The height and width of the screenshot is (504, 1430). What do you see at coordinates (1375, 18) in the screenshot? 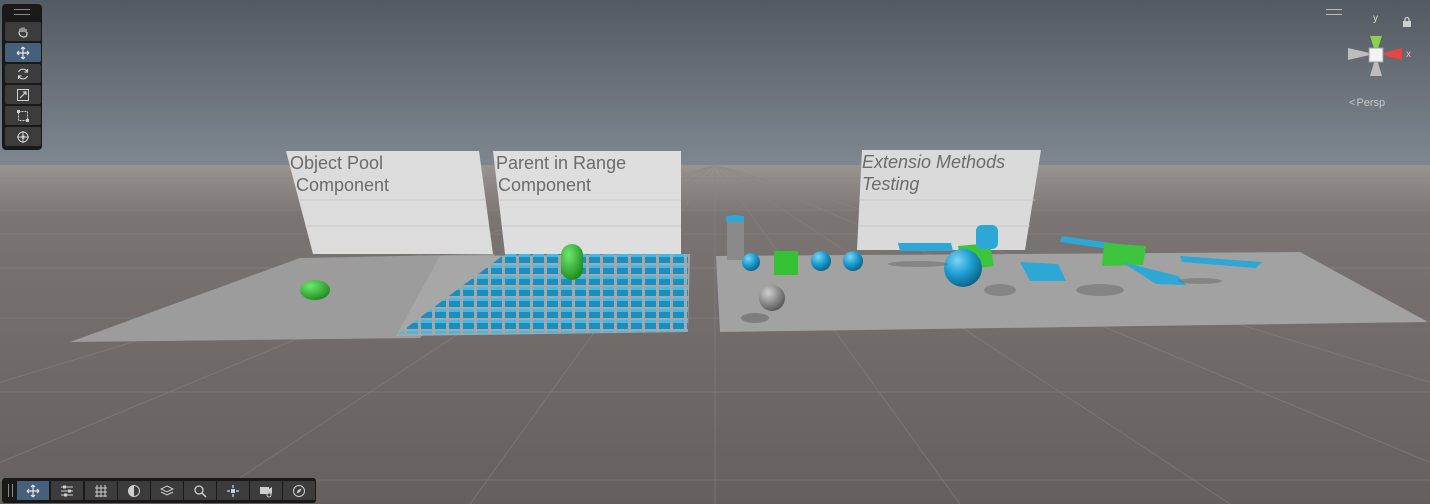
I see `y-axis-label: y` at bounding box center [1375, 18].